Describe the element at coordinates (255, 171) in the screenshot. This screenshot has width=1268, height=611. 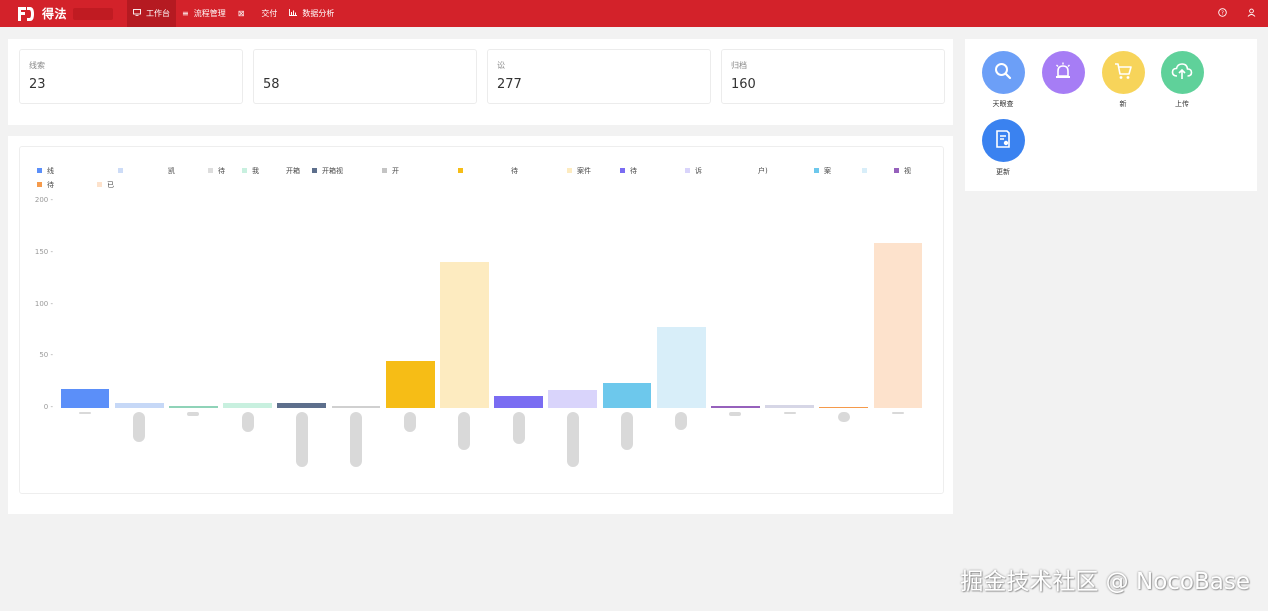
I see `legend-label: 我` at that location.